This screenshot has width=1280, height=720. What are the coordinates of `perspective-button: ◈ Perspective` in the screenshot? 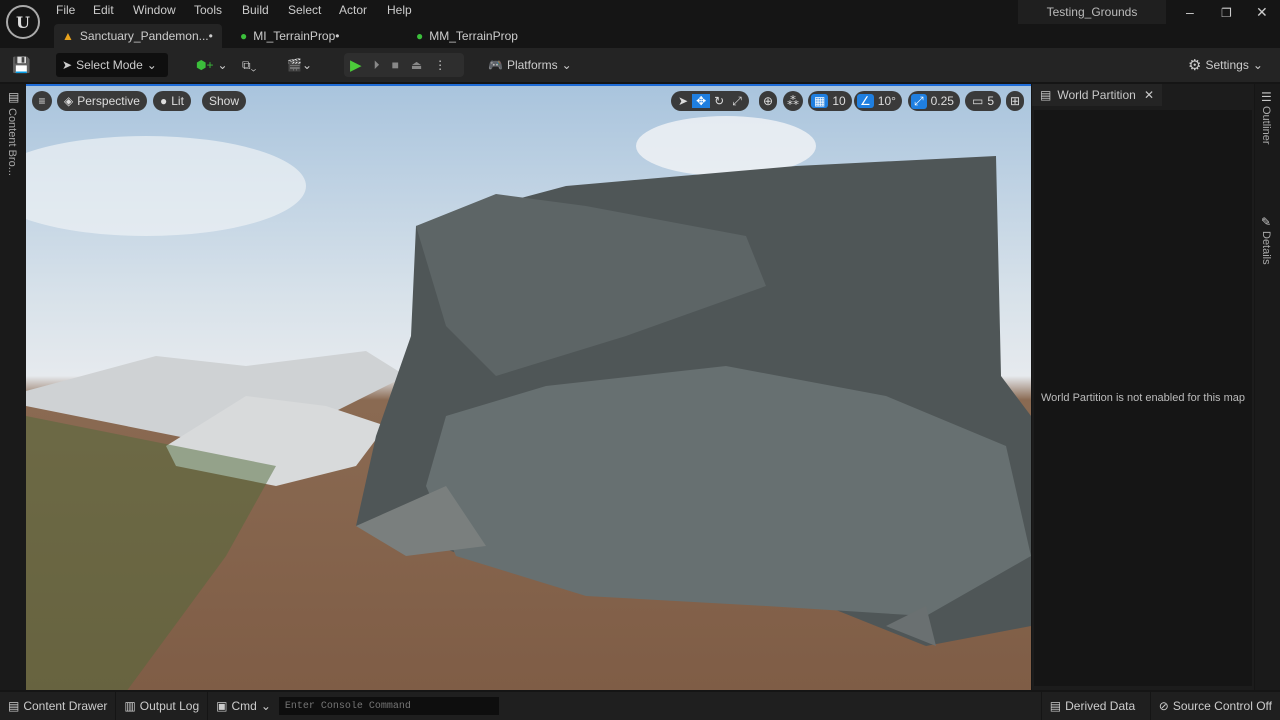 It's located at (102, 101).